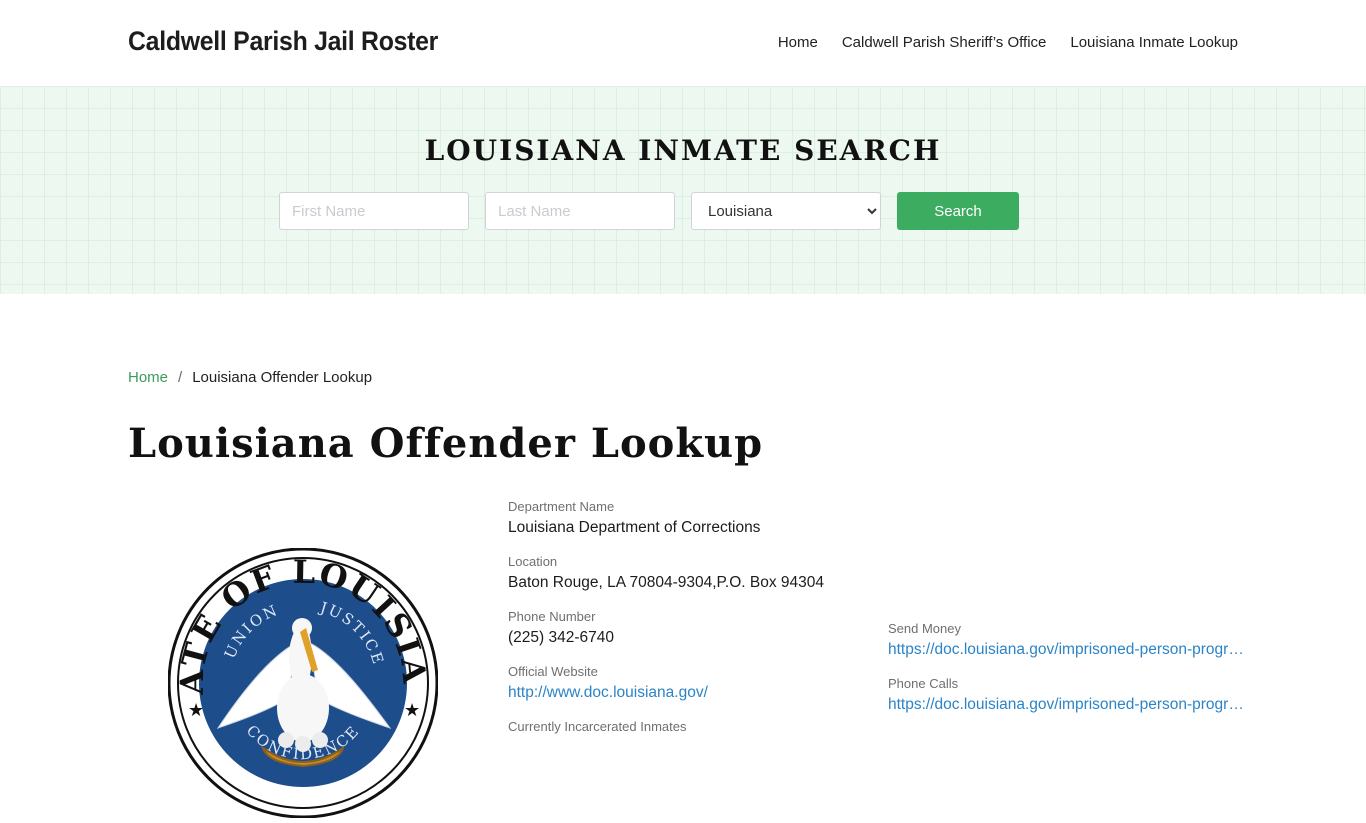 Image resolution: width=1366 pixels, height=823 pixels. I want to click on website-label: Official Website, so click(553, 671).